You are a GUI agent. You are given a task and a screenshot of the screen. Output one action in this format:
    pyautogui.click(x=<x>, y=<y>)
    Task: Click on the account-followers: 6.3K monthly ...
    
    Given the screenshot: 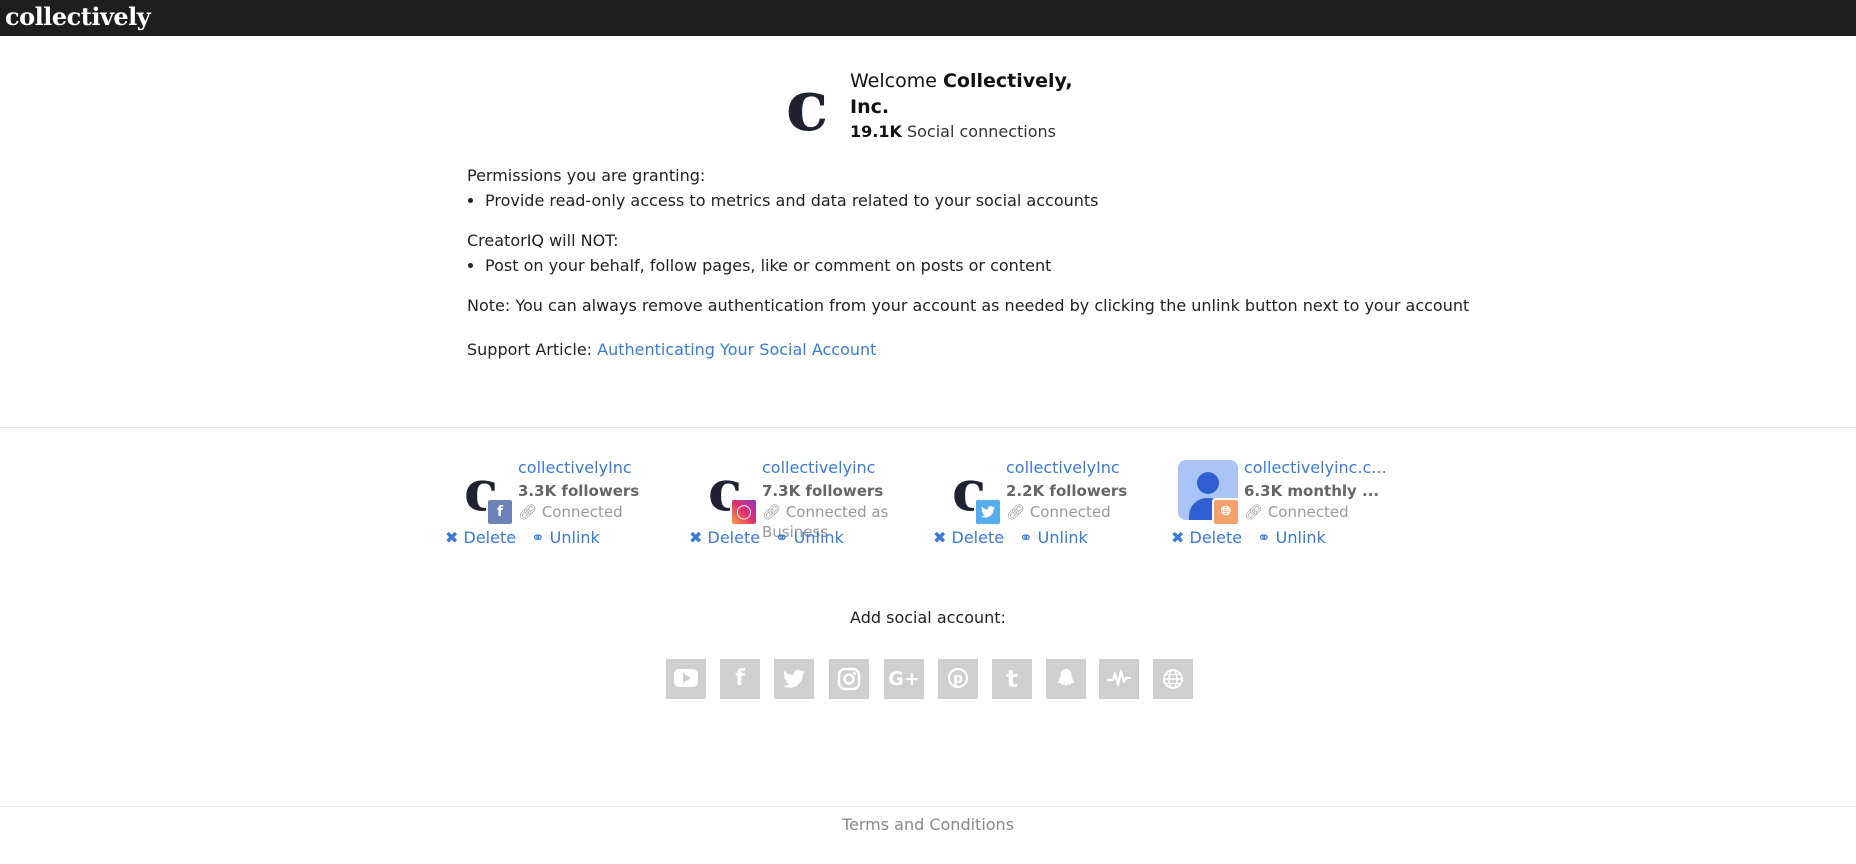 What is the action you would take?
    pyautogui.click(x=1312, y=491)
    